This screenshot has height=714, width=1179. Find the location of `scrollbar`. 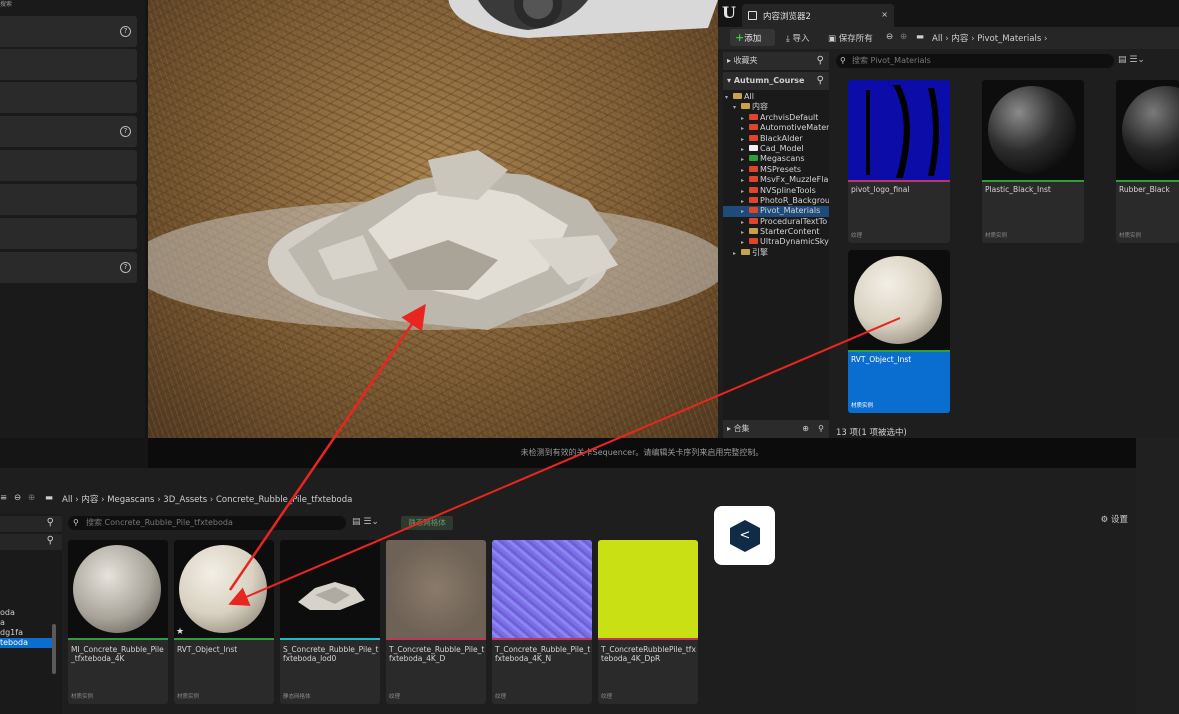

scrollbar is located at coordinates (54, 649).